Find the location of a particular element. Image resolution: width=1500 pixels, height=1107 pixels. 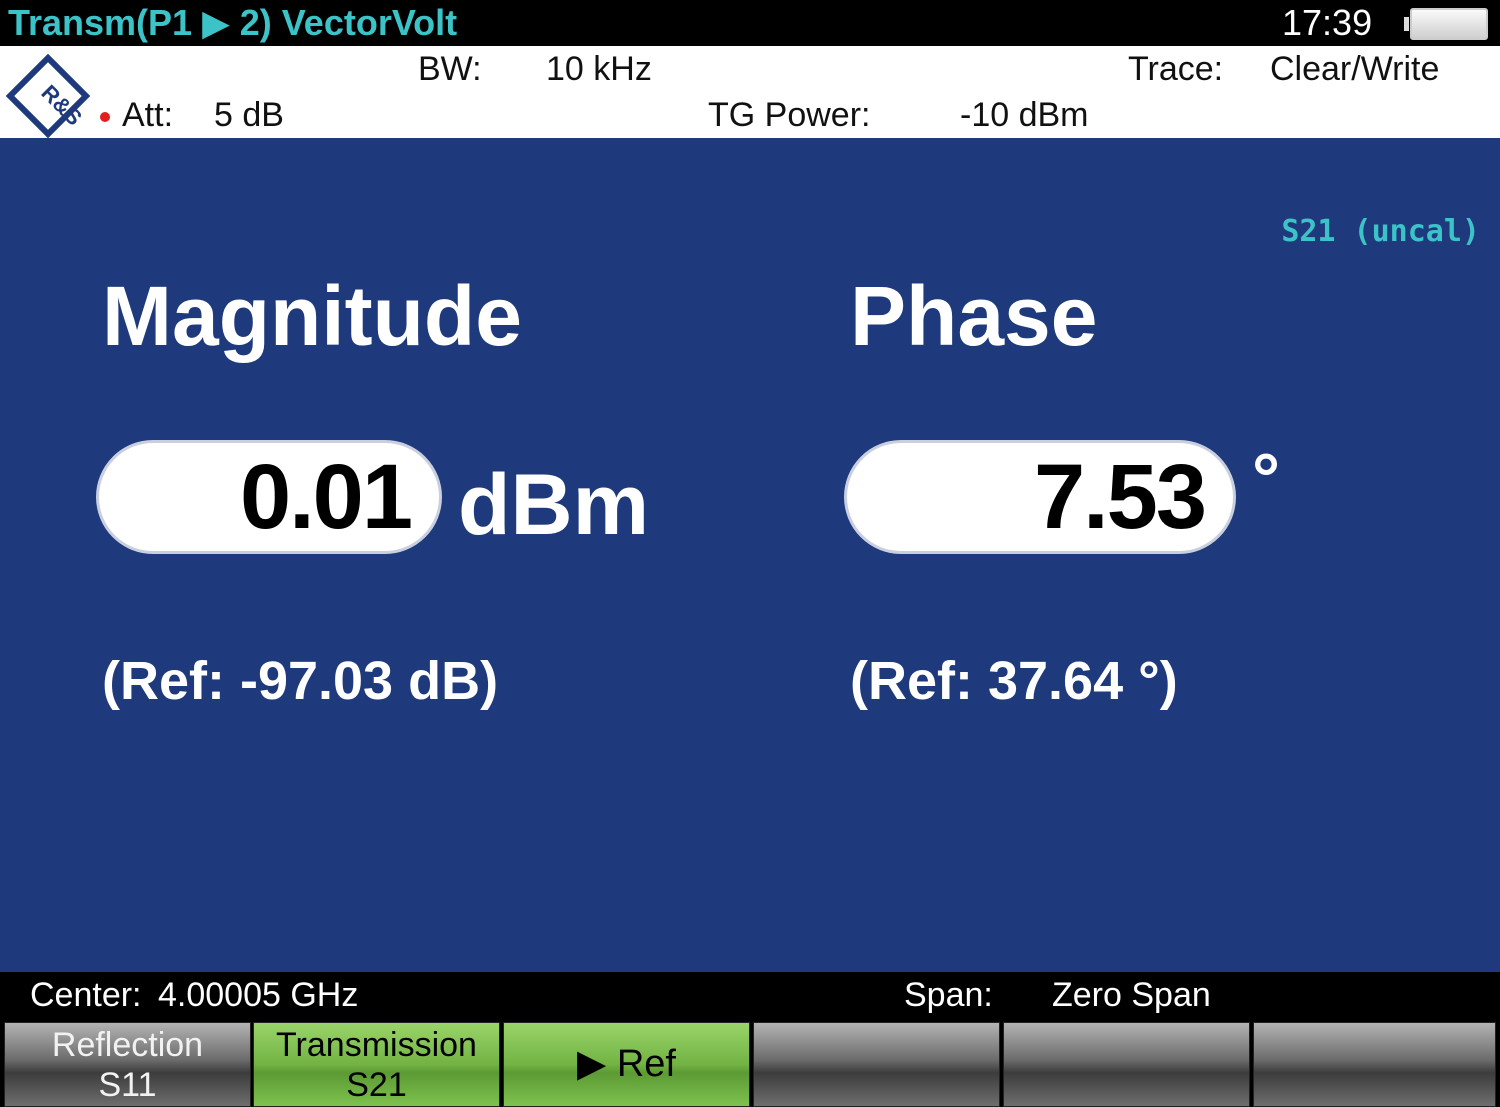

att-label: Att: is located at coordinates (148, 115).